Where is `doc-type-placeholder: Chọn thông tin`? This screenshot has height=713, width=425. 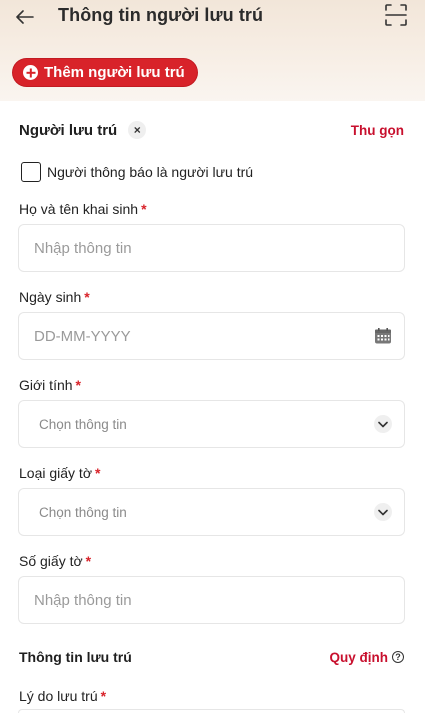
doc-type-placeholder: Chọn thông tin is located at coordinates (83, 512).